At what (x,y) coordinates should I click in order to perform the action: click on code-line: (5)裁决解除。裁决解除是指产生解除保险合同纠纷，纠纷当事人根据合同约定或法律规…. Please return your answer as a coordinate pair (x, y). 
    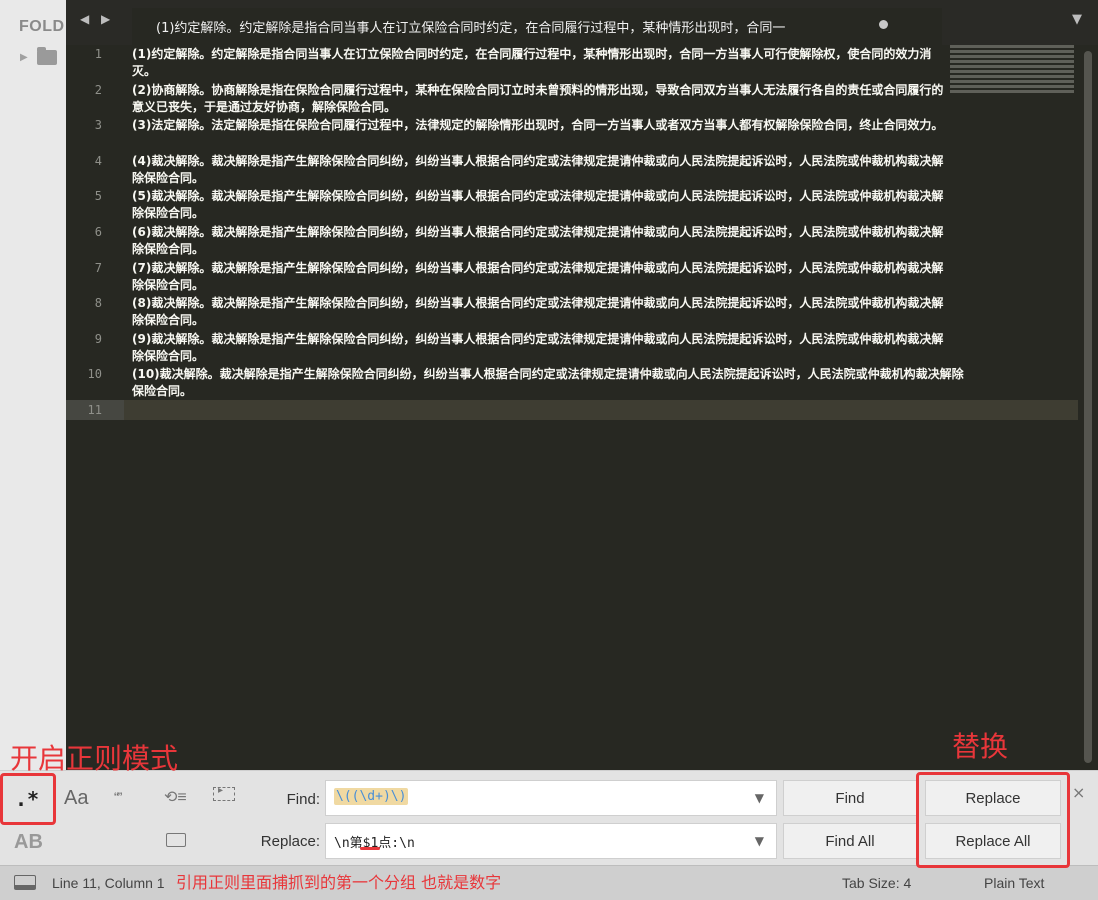
    Looking at the image, I should click on (542, 205).